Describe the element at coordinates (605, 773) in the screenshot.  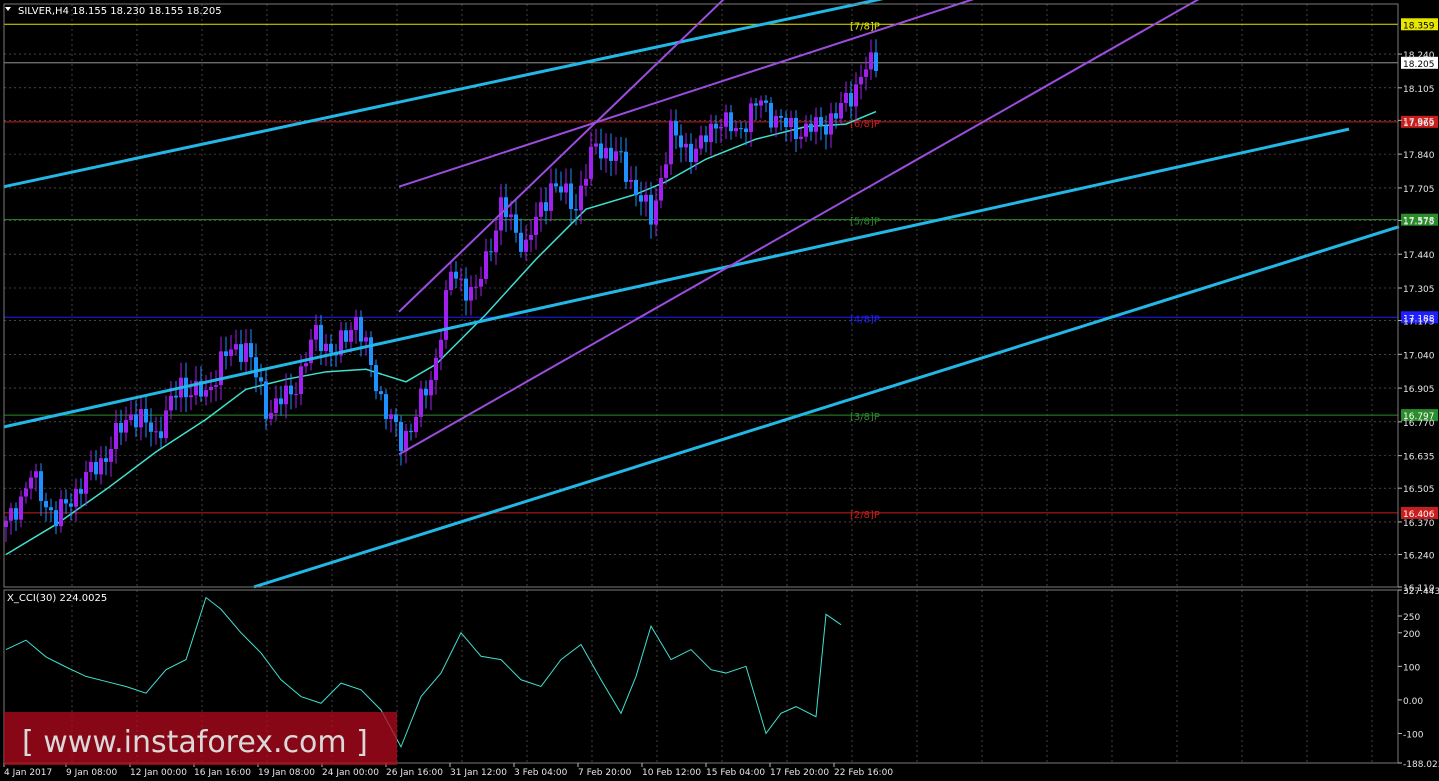
I see `x-tick-label: 7 Feb 20:00` at that location.